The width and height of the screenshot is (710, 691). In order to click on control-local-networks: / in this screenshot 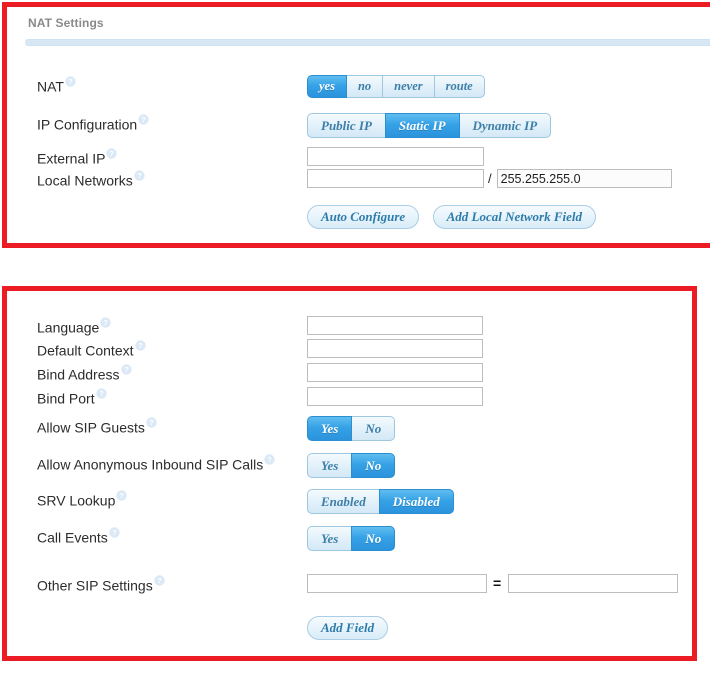, I will do `click(489, 178)`.